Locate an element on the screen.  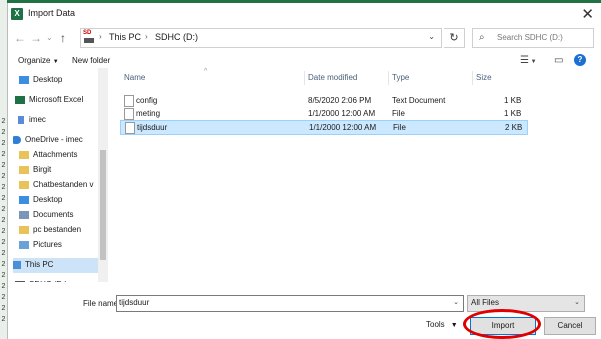
column-header-type: Type is located at coordinates (400, 77).